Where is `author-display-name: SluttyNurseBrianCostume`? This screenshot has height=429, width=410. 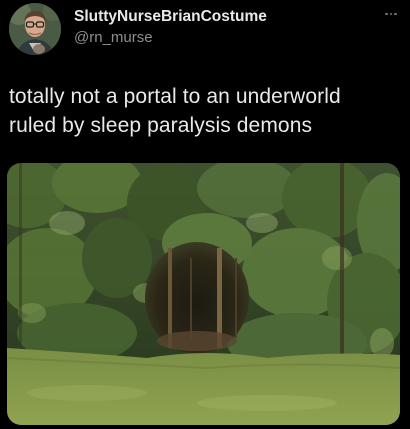
author-display-name: SluttyNurseBrianCostume is located at coordinates (170, 17).